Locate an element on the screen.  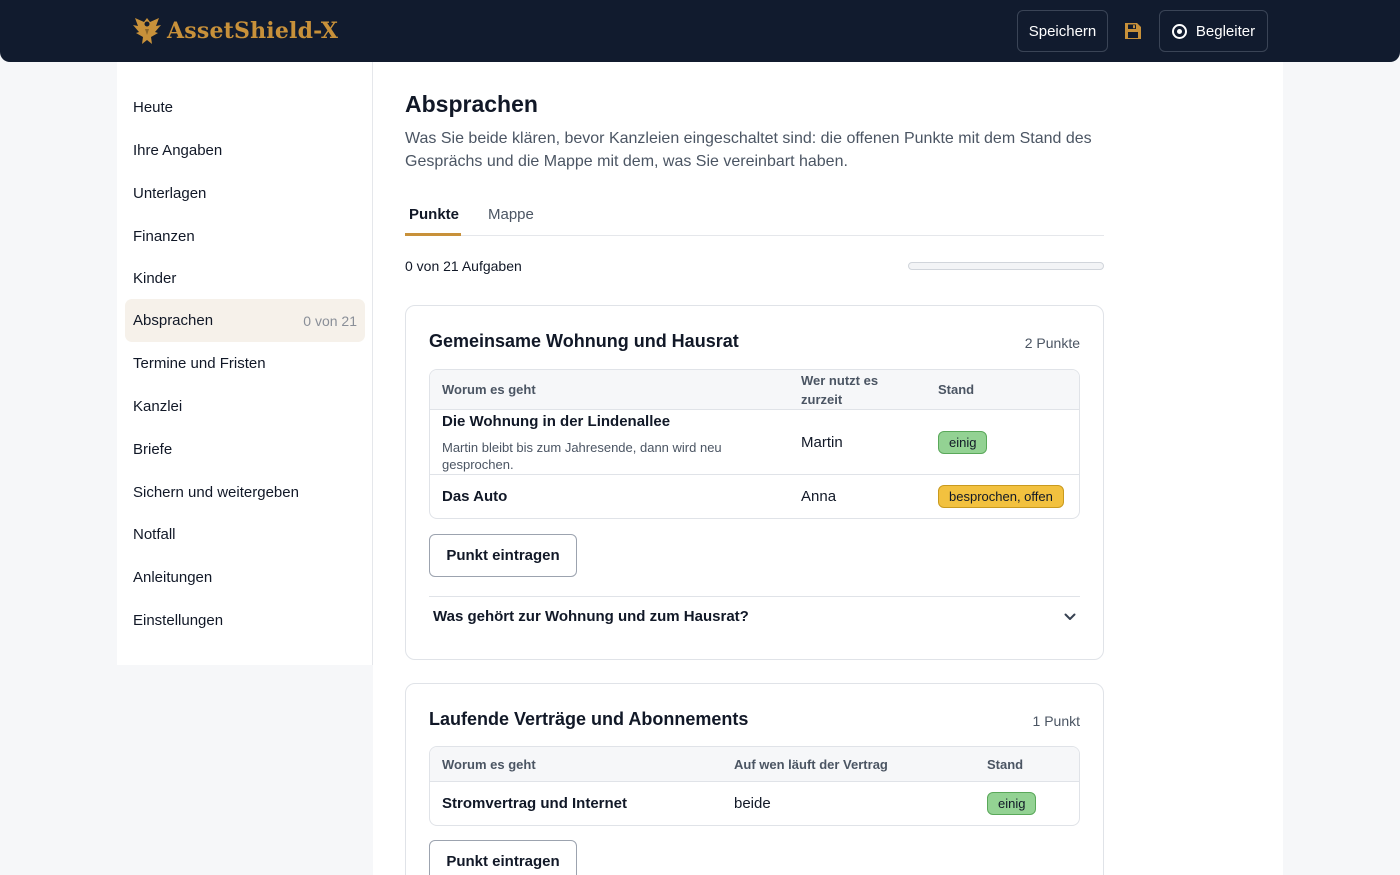
sidebar-item-label: Sichern und weitergeben is located at coordinates (216, 492).